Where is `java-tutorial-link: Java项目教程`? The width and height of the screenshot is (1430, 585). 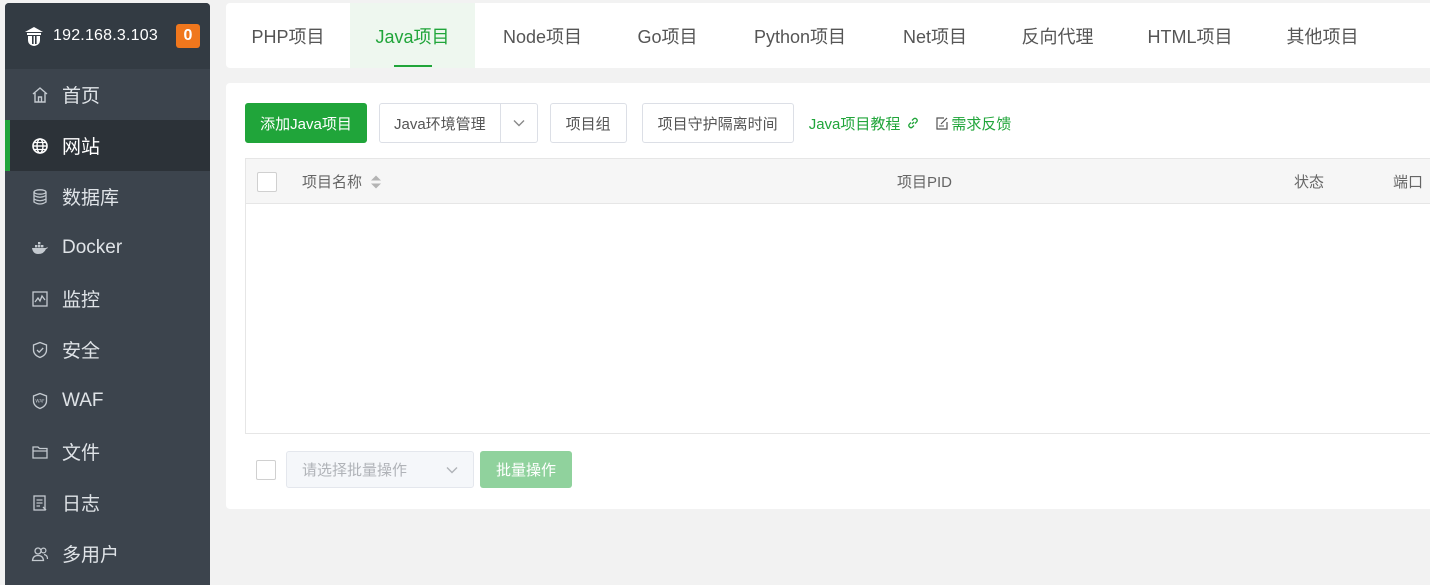
java-tutorial-link: Java项目教程 is located at coordinates (865, 123).